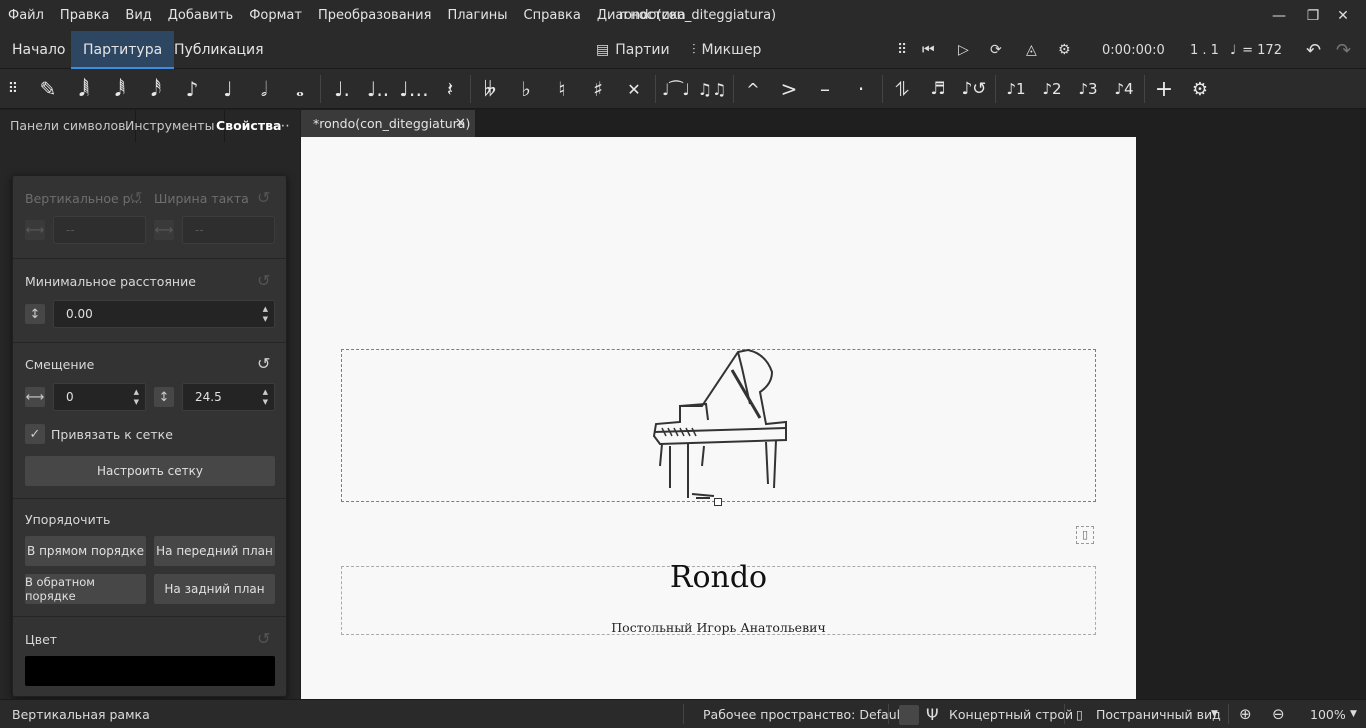 Image resolution: width=1366 pixels, height=728 pixels. Describe the element at coordinates (374, 15) in the screenshot. I see `menu-tools: Преобразования` at that location.